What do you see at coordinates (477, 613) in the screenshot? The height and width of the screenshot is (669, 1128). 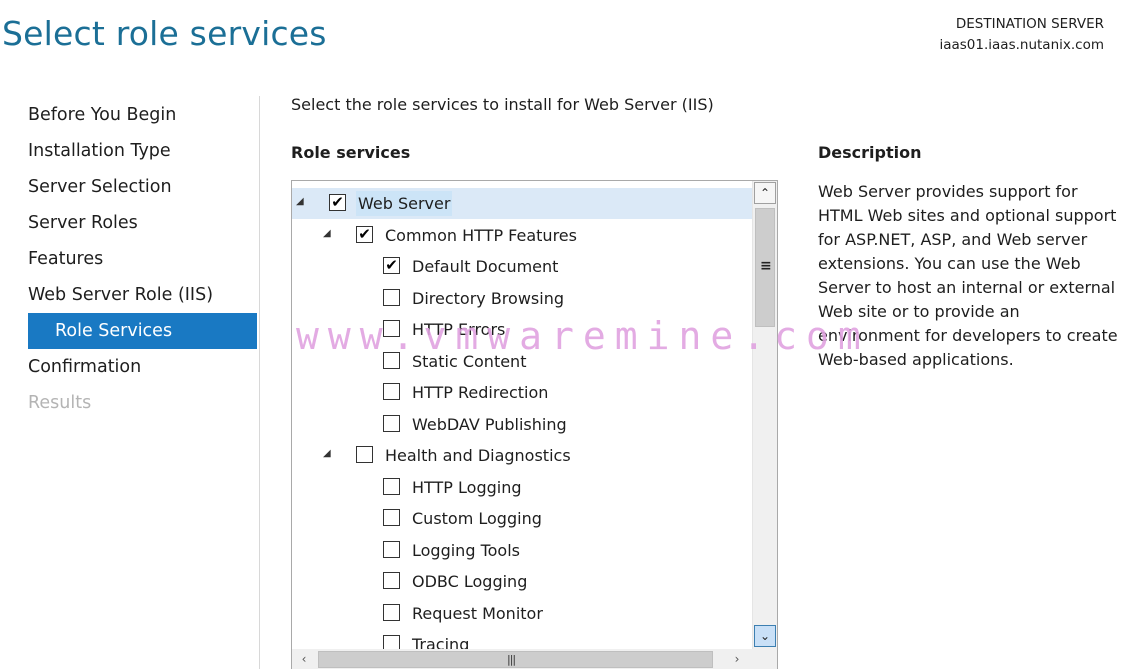 I see `tree-item-label: Request Monitor` at bounding box center [477, 613].